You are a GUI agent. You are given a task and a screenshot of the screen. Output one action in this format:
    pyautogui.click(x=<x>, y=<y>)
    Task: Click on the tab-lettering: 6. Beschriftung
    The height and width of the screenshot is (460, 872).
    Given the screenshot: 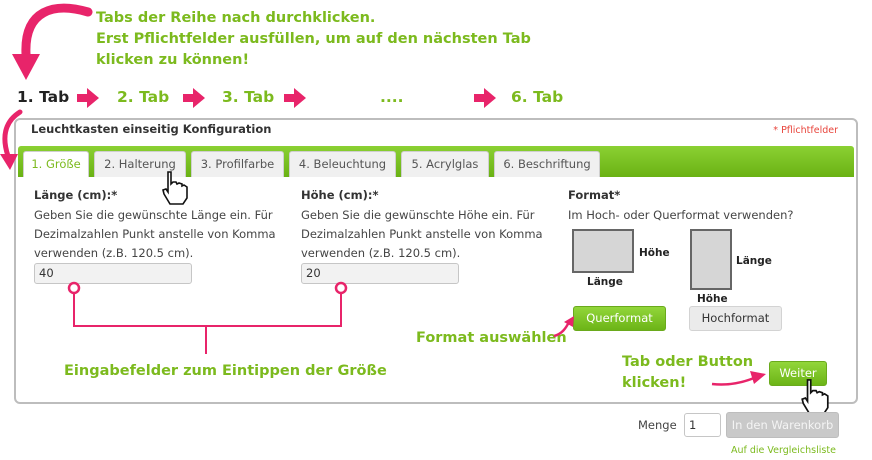 What is the action you would take?
    pyautogui.click(x=547, y=164)
    